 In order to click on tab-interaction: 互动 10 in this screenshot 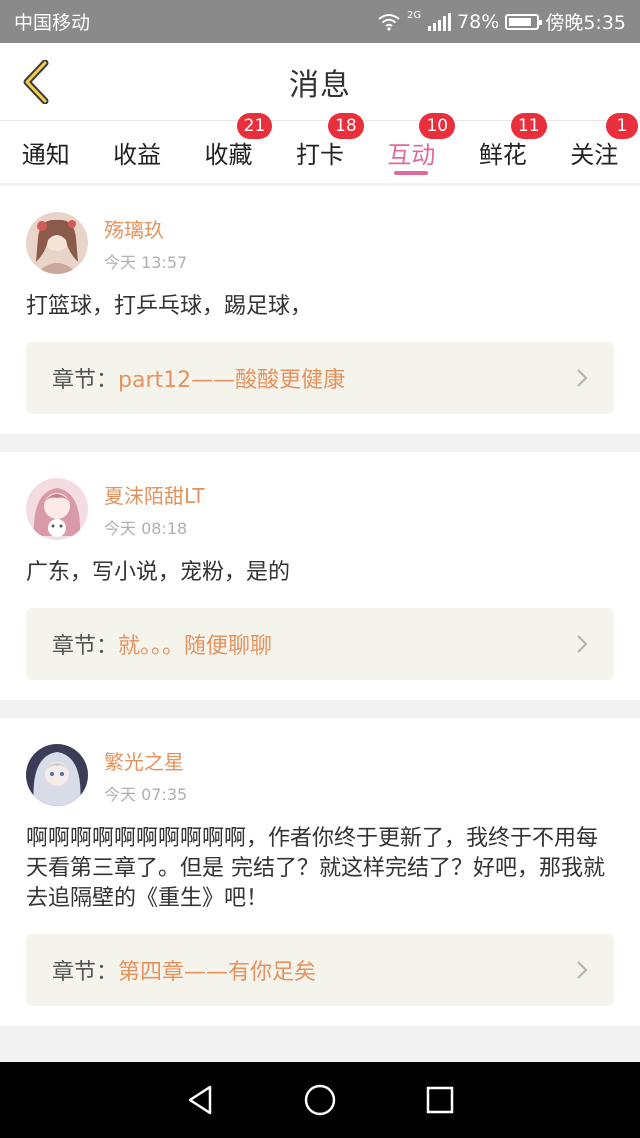, I will do `click(411, 148)`.